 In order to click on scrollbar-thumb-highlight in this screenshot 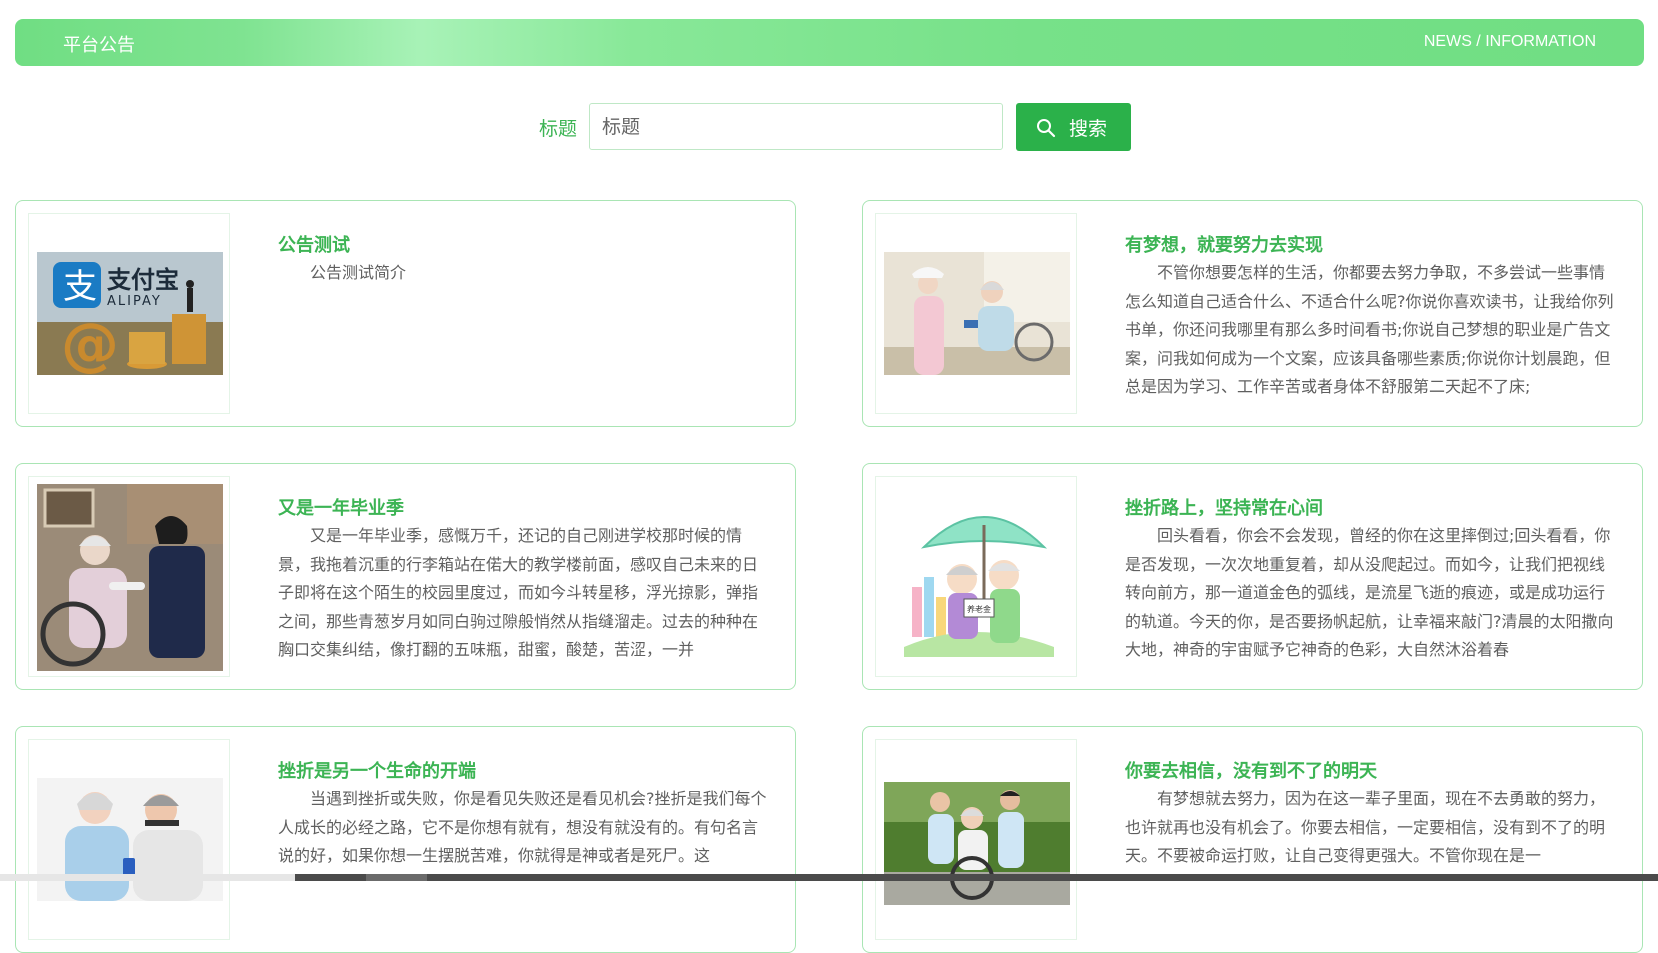, I will do `click(396, 877)`.